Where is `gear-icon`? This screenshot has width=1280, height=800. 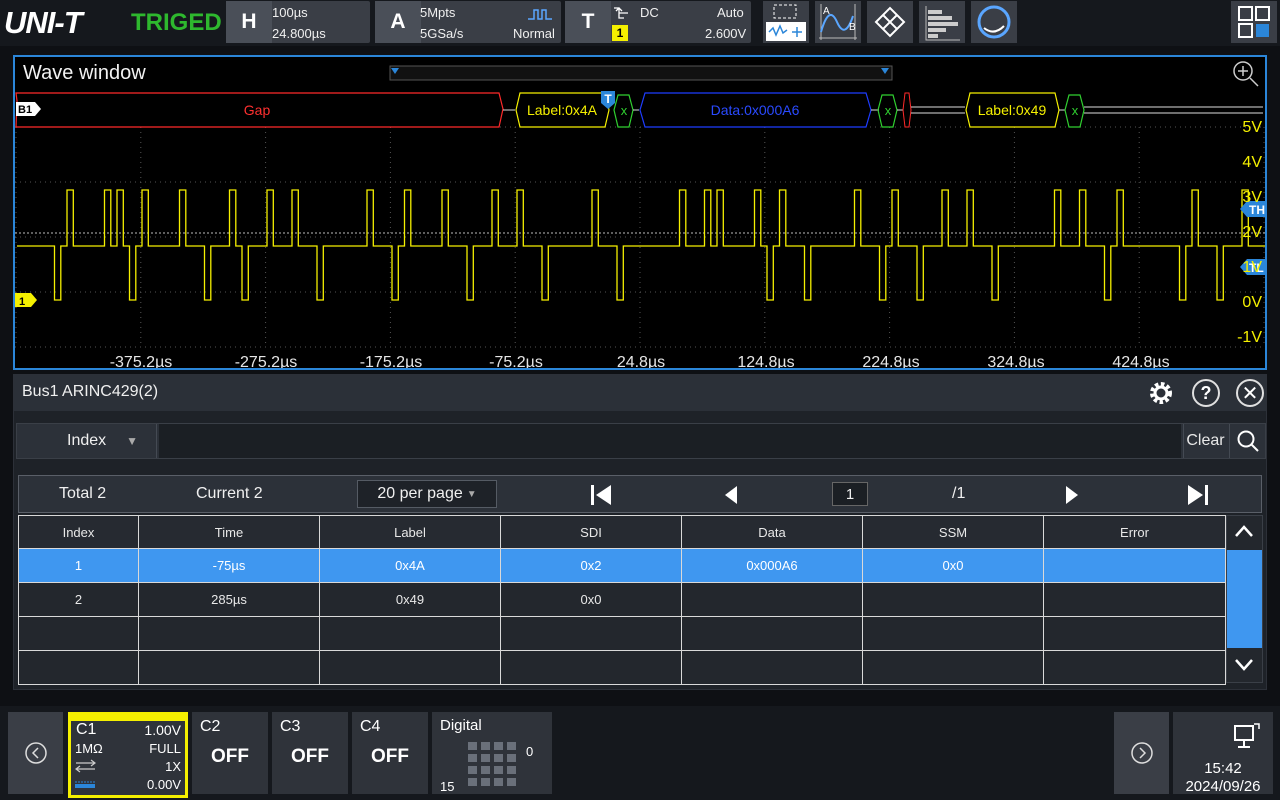
gear-icon is located at coordinates (1161, 393).